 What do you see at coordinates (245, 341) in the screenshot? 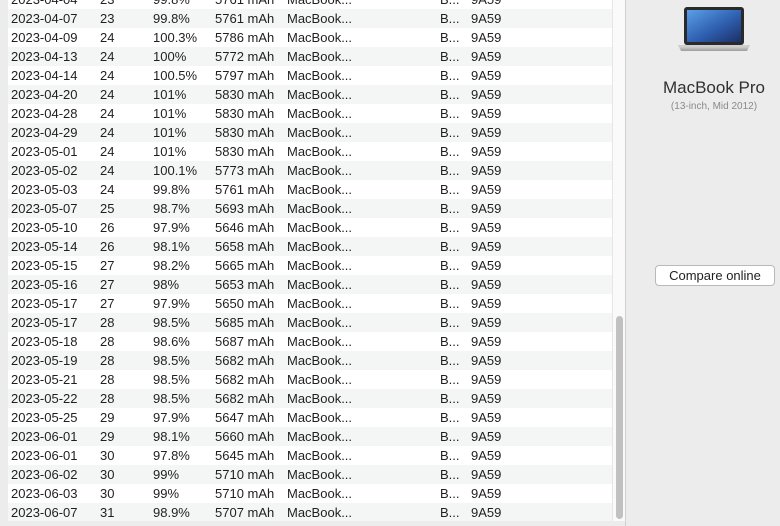
I see `cell-capacity: 5687 mAh` at bounding box center [245, 341].